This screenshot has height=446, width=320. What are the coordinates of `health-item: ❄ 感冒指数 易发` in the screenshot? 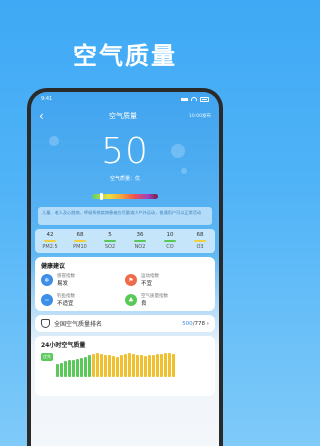 It's located at (83, 280).